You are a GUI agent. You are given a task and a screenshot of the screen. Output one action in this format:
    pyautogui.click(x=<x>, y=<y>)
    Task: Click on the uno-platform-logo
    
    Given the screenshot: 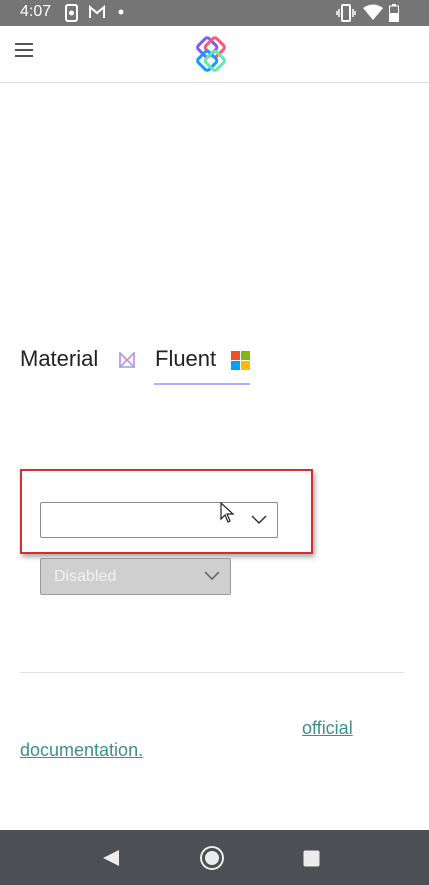 What is the action you would take?
    pyautogui.click(x=211, y=54)
    